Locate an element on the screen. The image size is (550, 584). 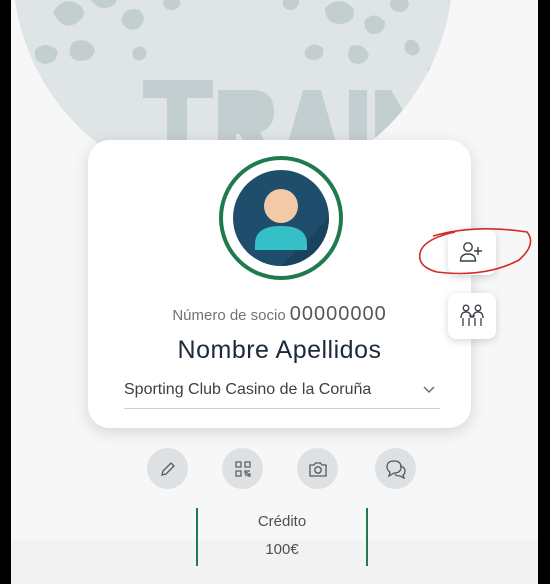
credit-box: Crédito 100€ is located at coordinates (282, 537).